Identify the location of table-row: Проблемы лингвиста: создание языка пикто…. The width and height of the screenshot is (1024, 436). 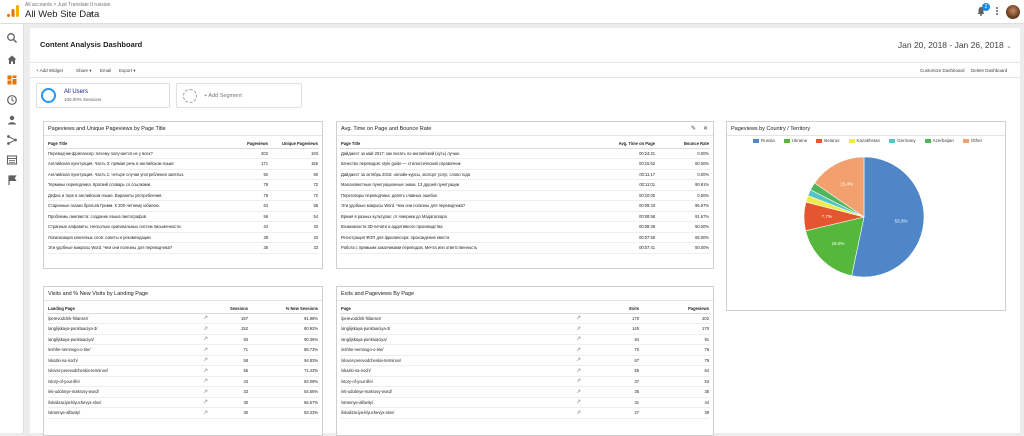
(183, 216).